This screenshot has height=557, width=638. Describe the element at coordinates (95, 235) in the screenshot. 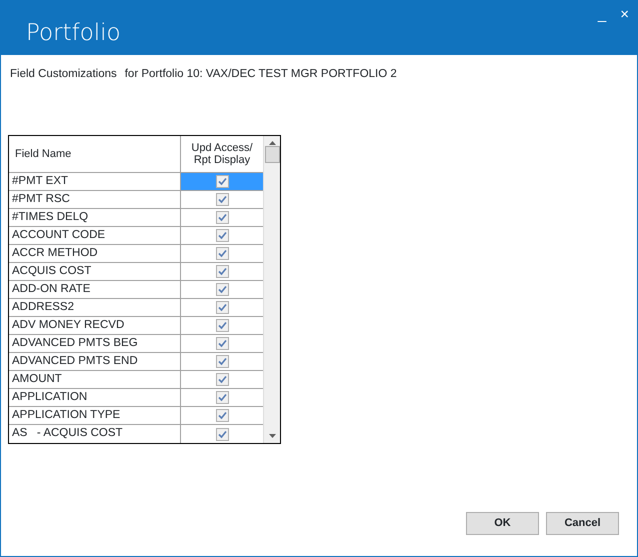

I see `table-cell: ACCOUNT CODE` at that location.